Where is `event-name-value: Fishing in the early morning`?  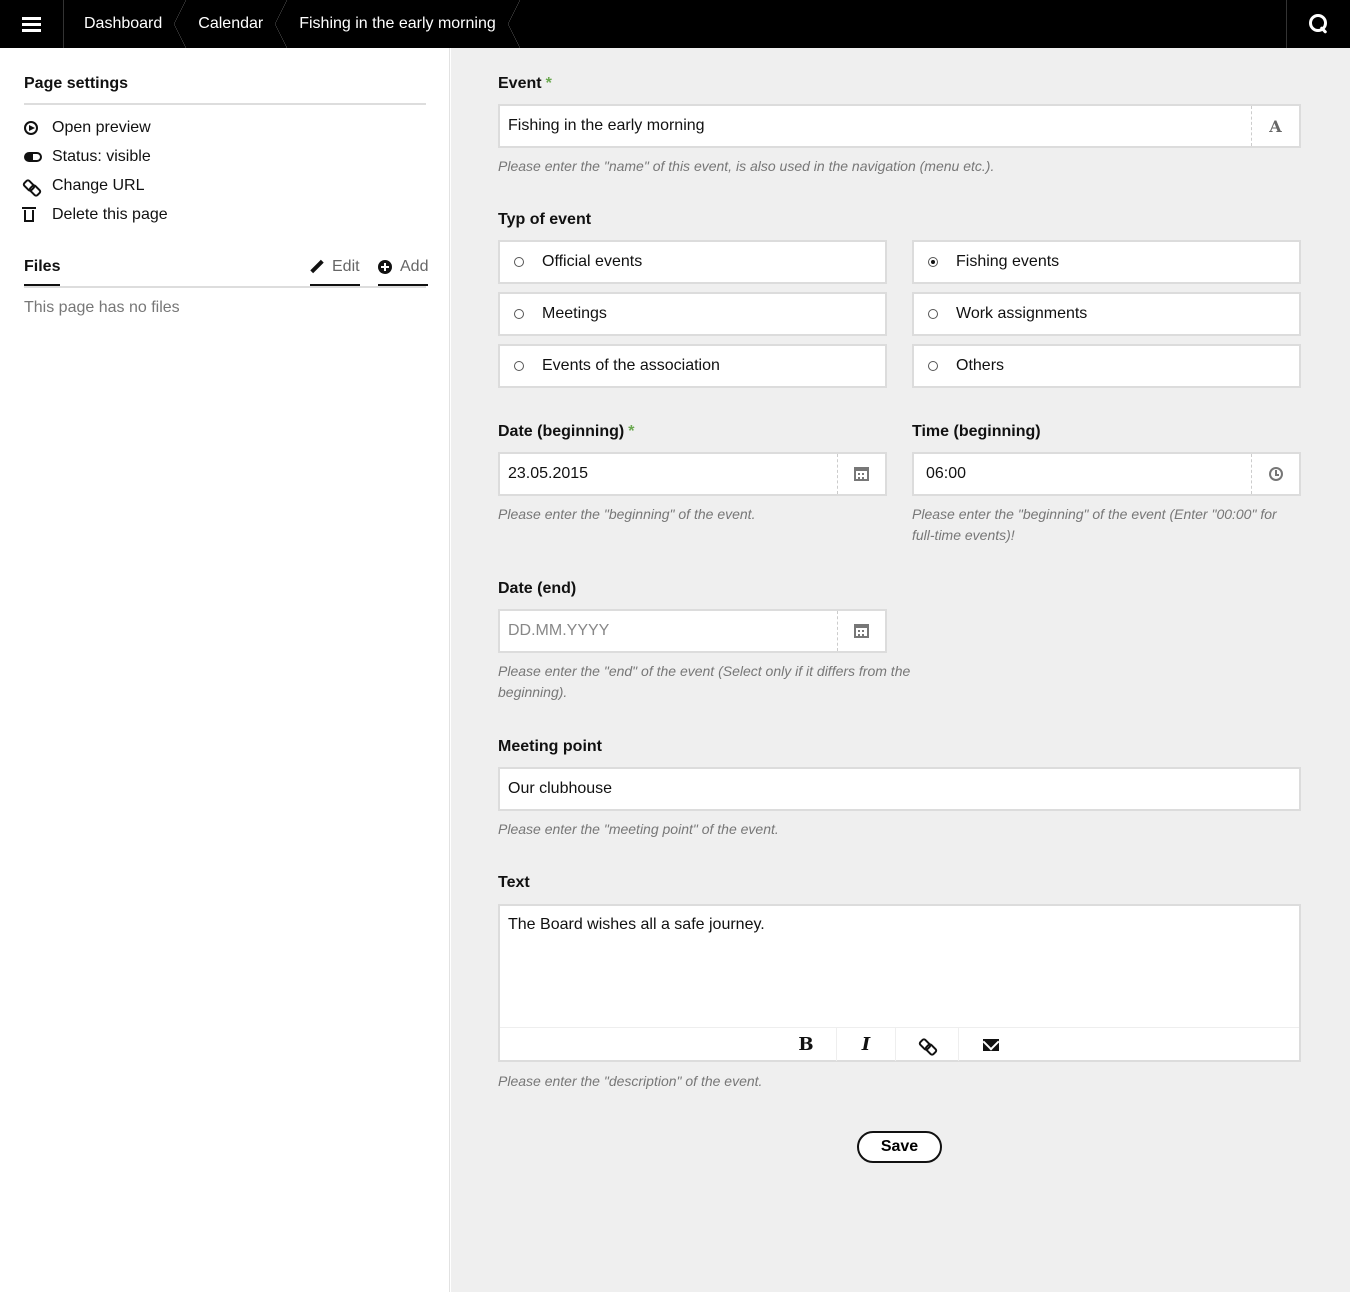 event-name-value: Fishing in the early morning is located at coordinates (875, 126).